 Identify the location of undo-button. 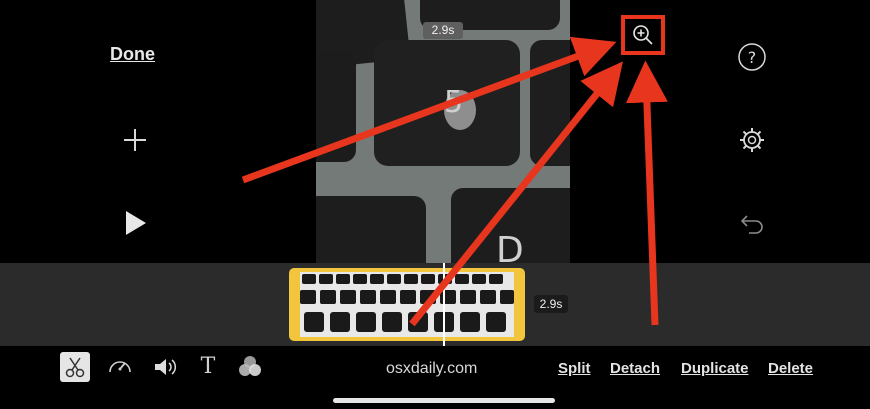
(752, 223).